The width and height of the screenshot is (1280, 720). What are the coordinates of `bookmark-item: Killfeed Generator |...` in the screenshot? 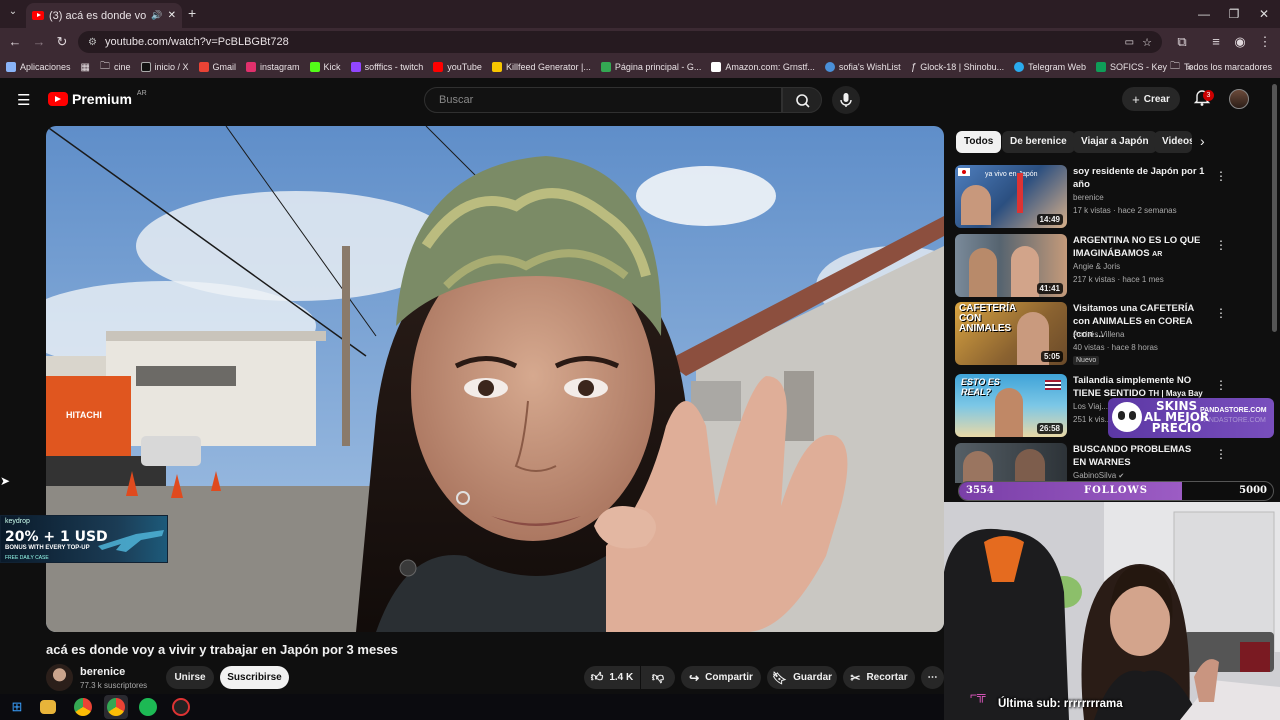 It's located at (541, 67).